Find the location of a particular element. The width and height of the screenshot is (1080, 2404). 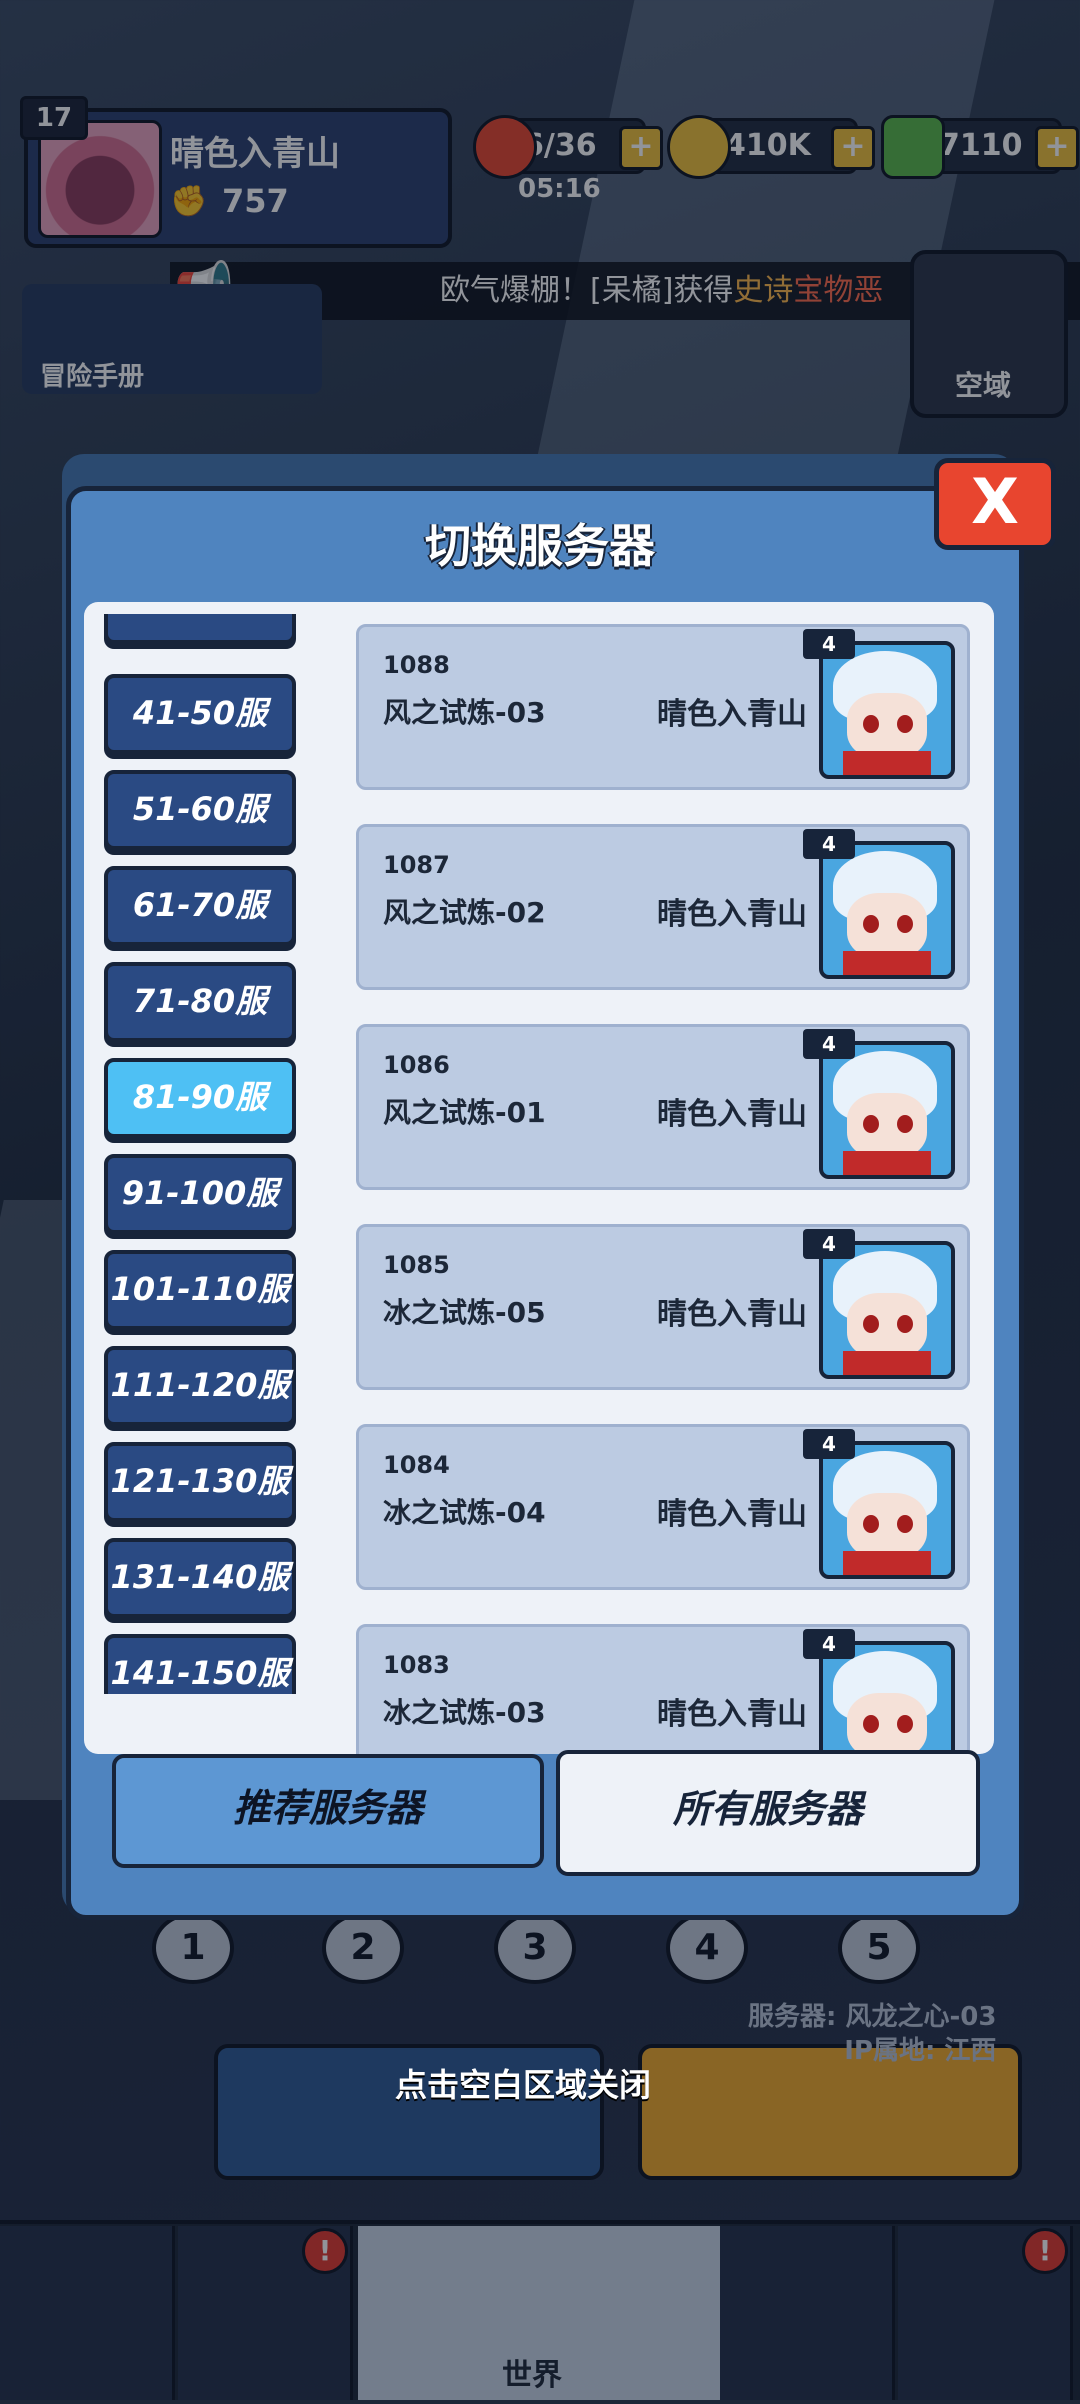

server-card: 1087 风之试炼-02 晴色入青山 4 is located at coordinates (663, 907).